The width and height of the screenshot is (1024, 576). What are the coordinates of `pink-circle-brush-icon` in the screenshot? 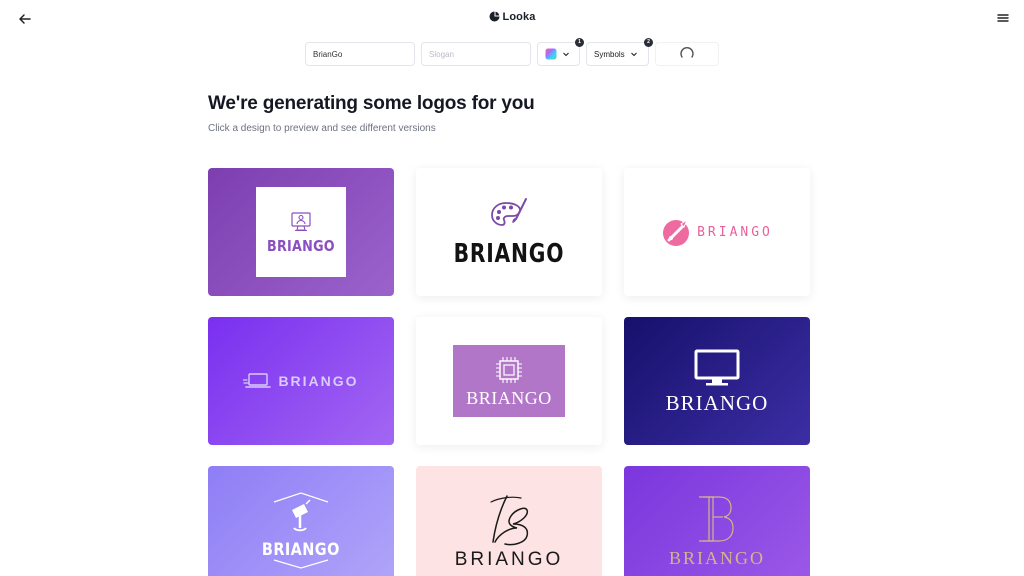 It's located at (676, 232).